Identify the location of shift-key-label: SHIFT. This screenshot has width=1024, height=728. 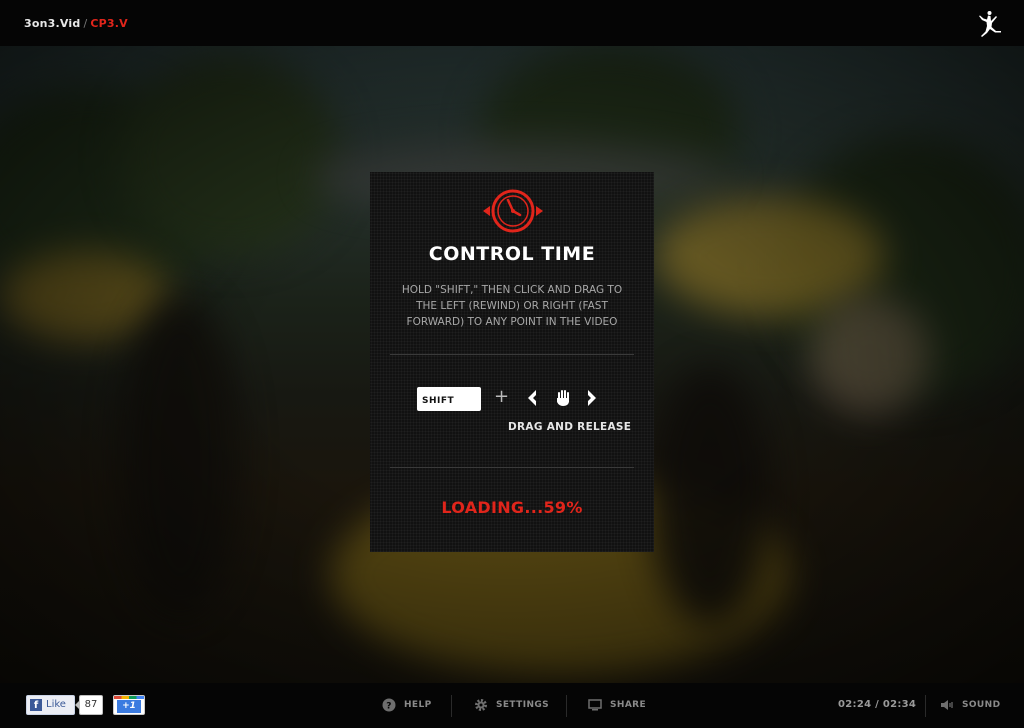
(438, 401).